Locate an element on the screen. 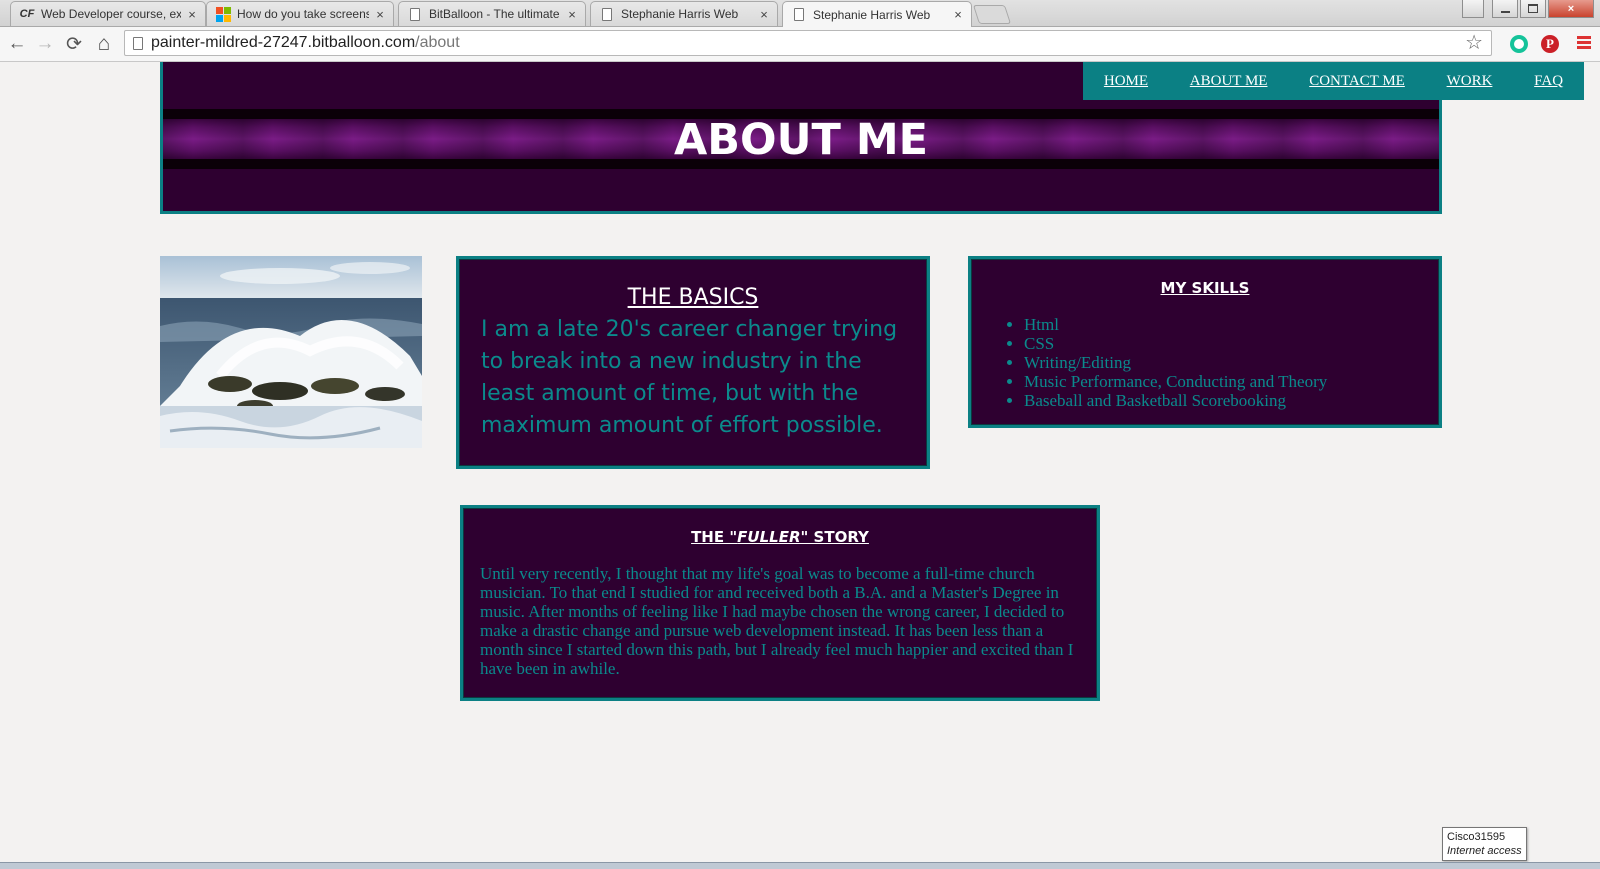  nav-link-about-me: ABOUT ME is located at coordinates (1229, 81).